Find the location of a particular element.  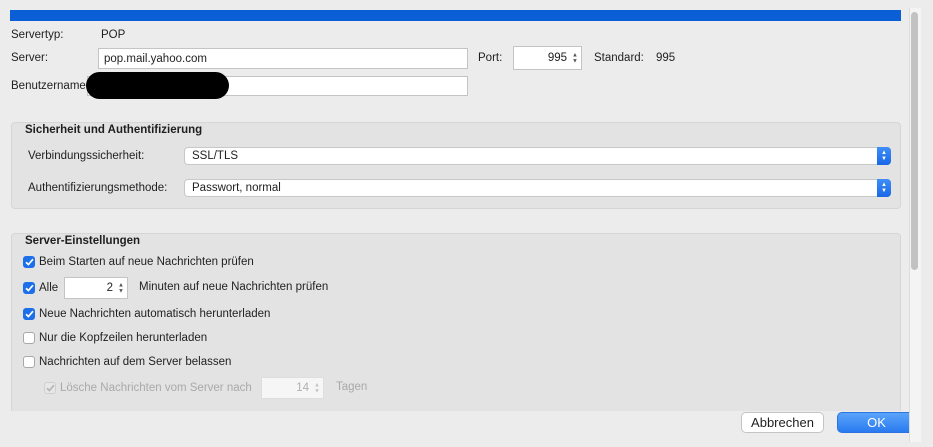

delete-after-checkbox is located at coordinates (50, 388).